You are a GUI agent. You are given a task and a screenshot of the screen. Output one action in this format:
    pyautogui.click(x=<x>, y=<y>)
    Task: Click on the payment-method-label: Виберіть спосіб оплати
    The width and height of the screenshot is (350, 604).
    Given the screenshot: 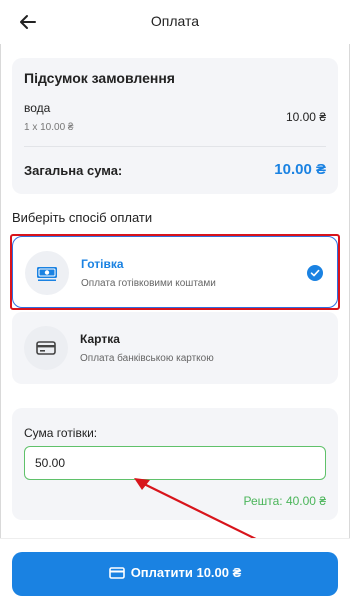 What is the action you would take?
    pyautogui.click(x=82, y=217)
    